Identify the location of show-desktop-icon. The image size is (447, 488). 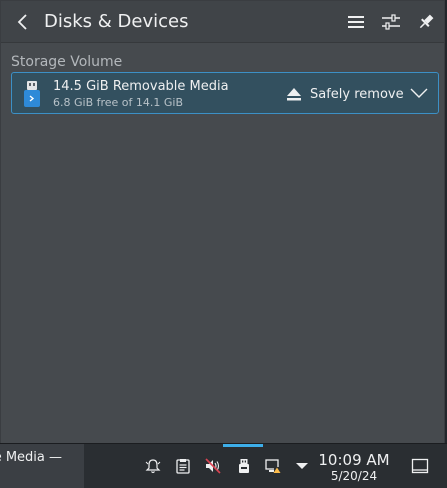
(420, 466).